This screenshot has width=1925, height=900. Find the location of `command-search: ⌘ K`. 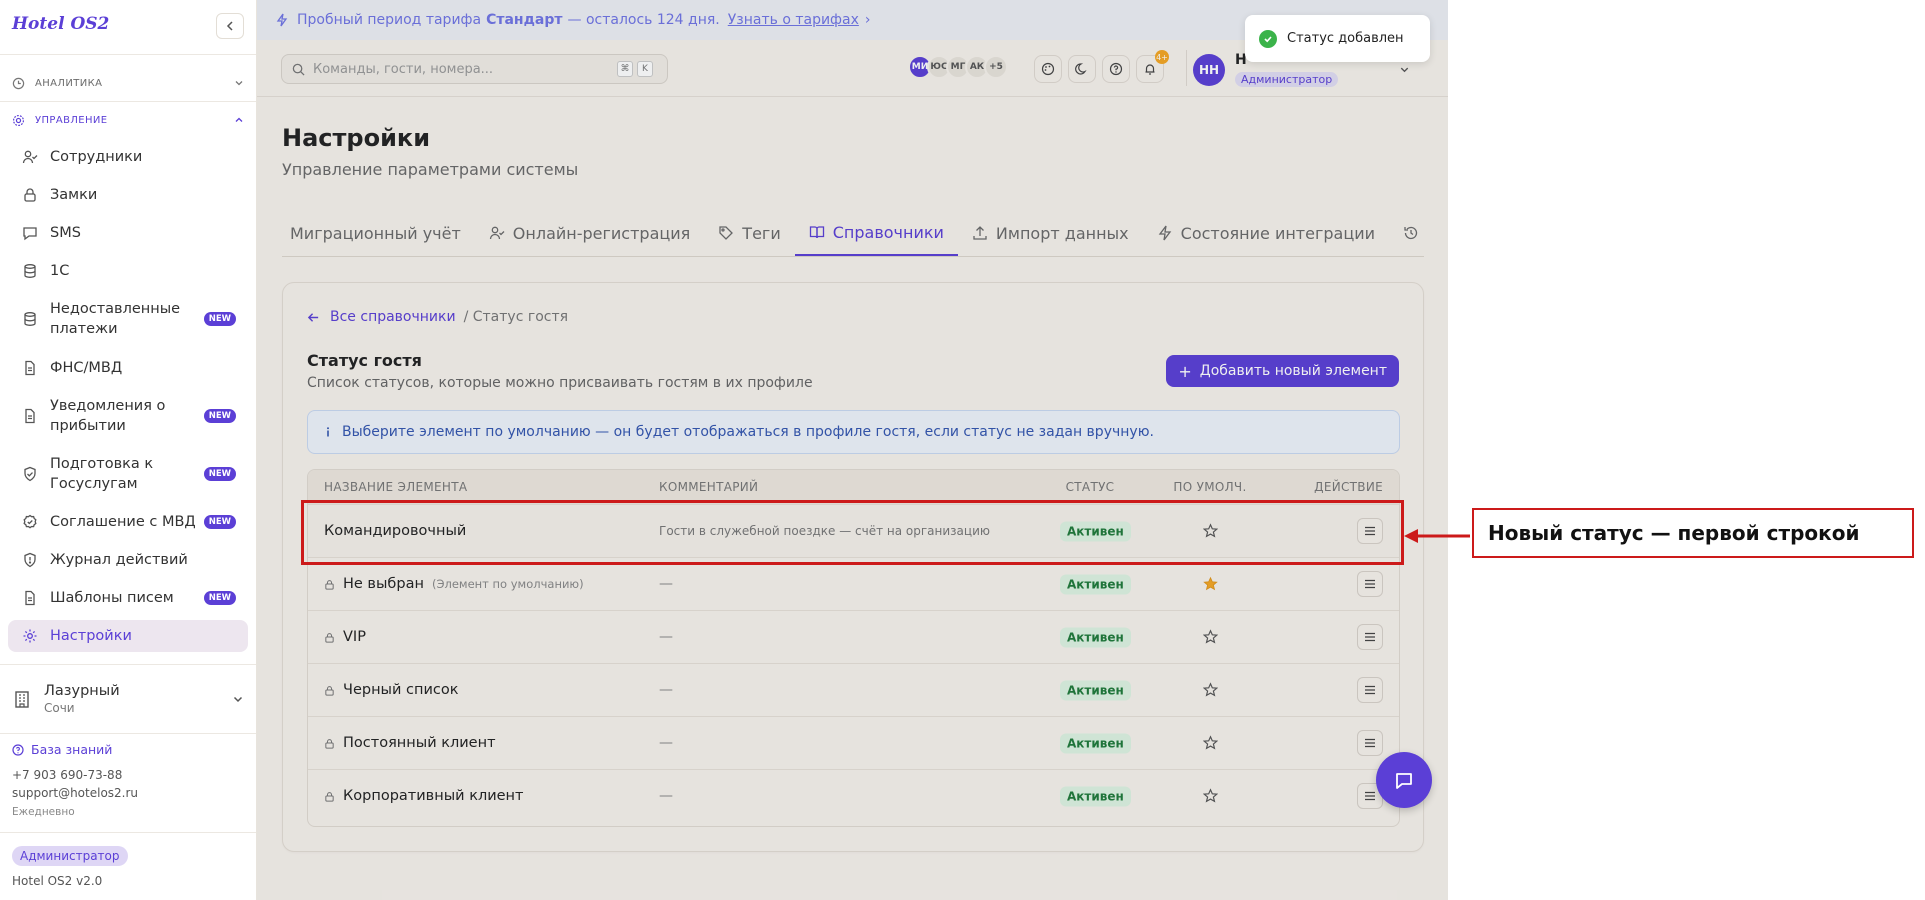

command-search: ⌘ K is located at coordinates (474, 69).